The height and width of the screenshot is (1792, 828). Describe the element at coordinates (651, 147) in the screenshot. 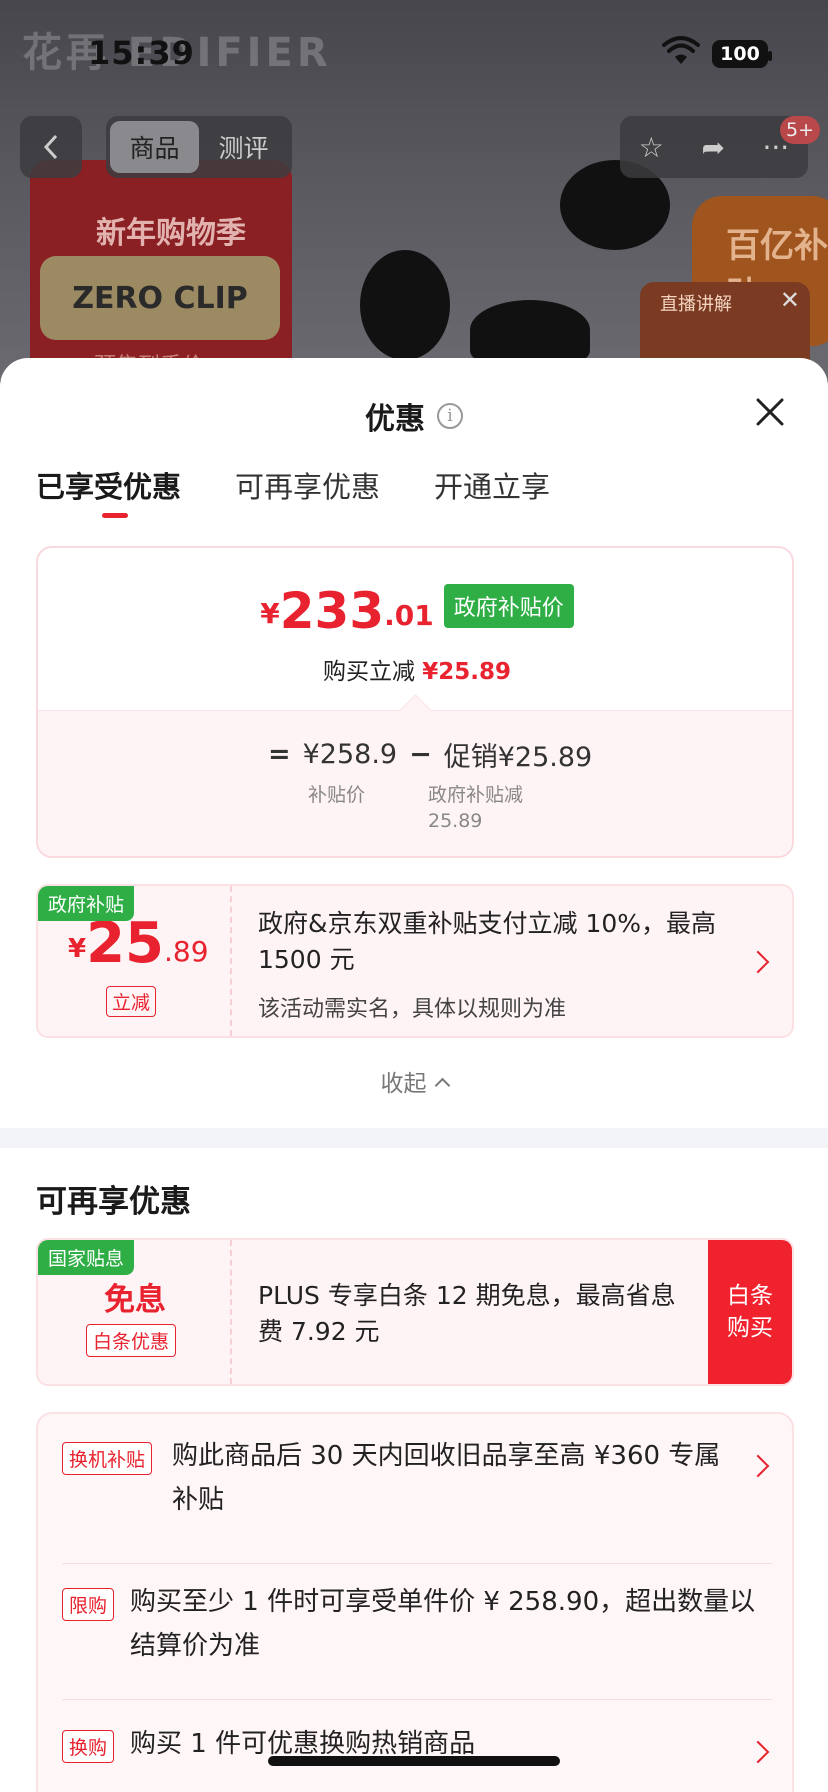

I see `star-icon: ☆` at that location.